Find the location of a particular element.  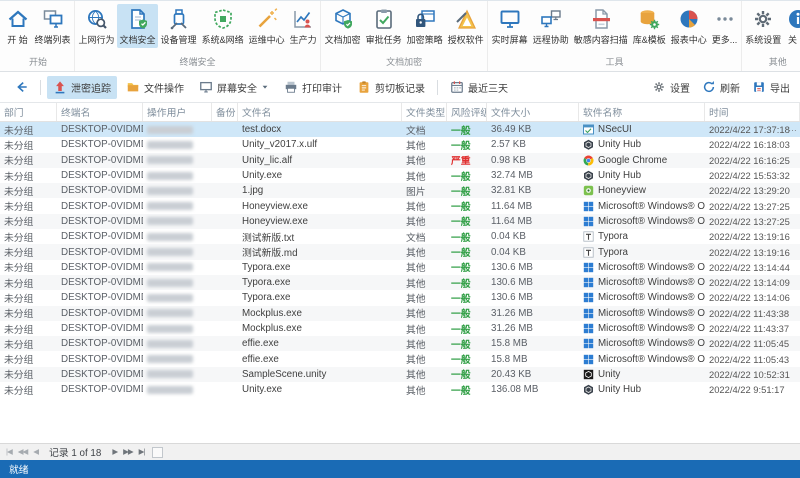

ribbon-item-system-settings: 系统设置 is located at coordinates (763, 26).